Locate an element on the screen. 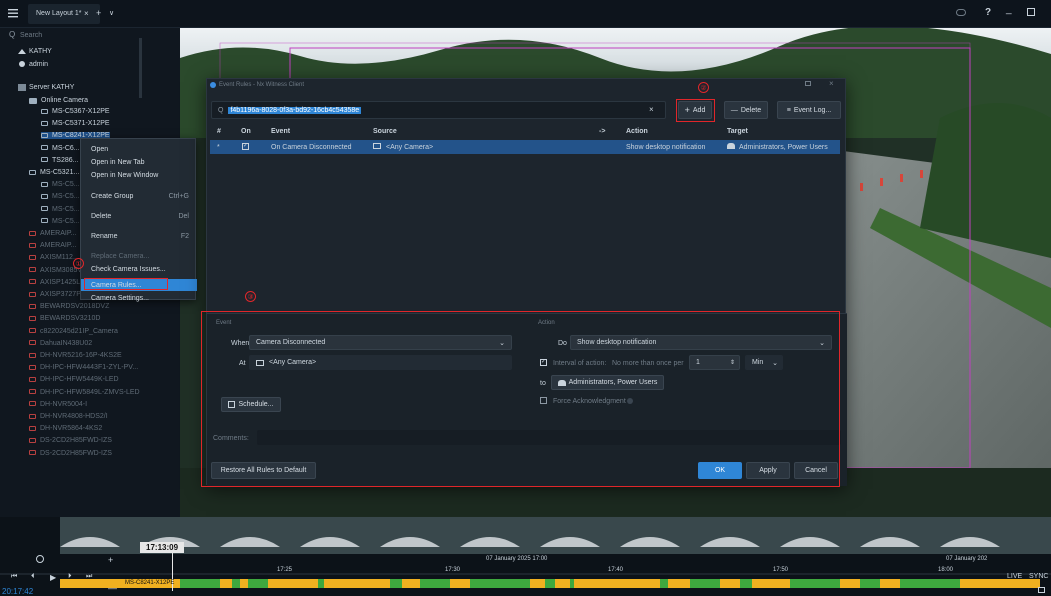 The image size is (1051, 596). col-on: On is located at coordinates (246, 131).